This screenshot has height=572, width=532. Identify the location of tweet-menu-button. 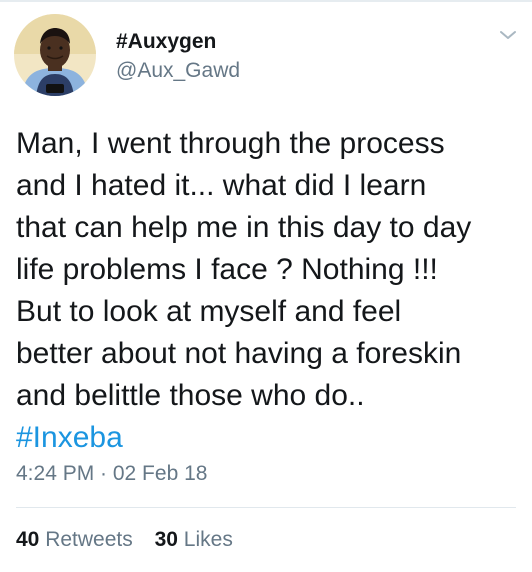
(508, 35).